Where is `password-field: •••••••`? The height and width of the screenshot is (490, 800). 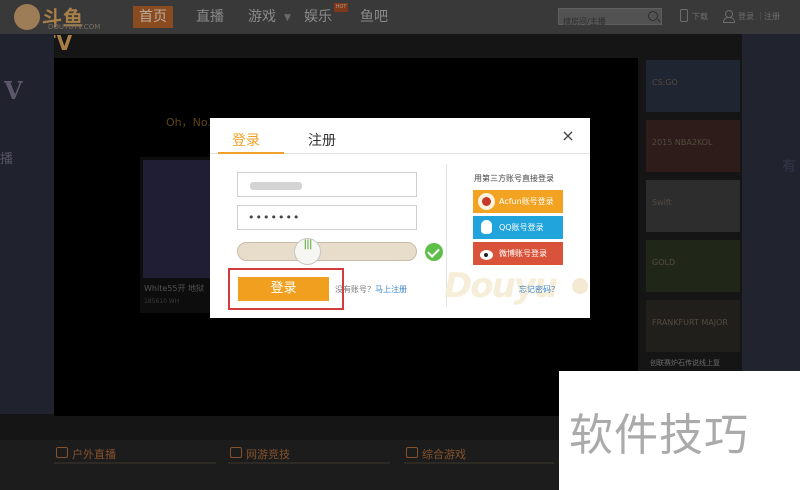 password-field: ••••••• is located at coordinates (327, 217).